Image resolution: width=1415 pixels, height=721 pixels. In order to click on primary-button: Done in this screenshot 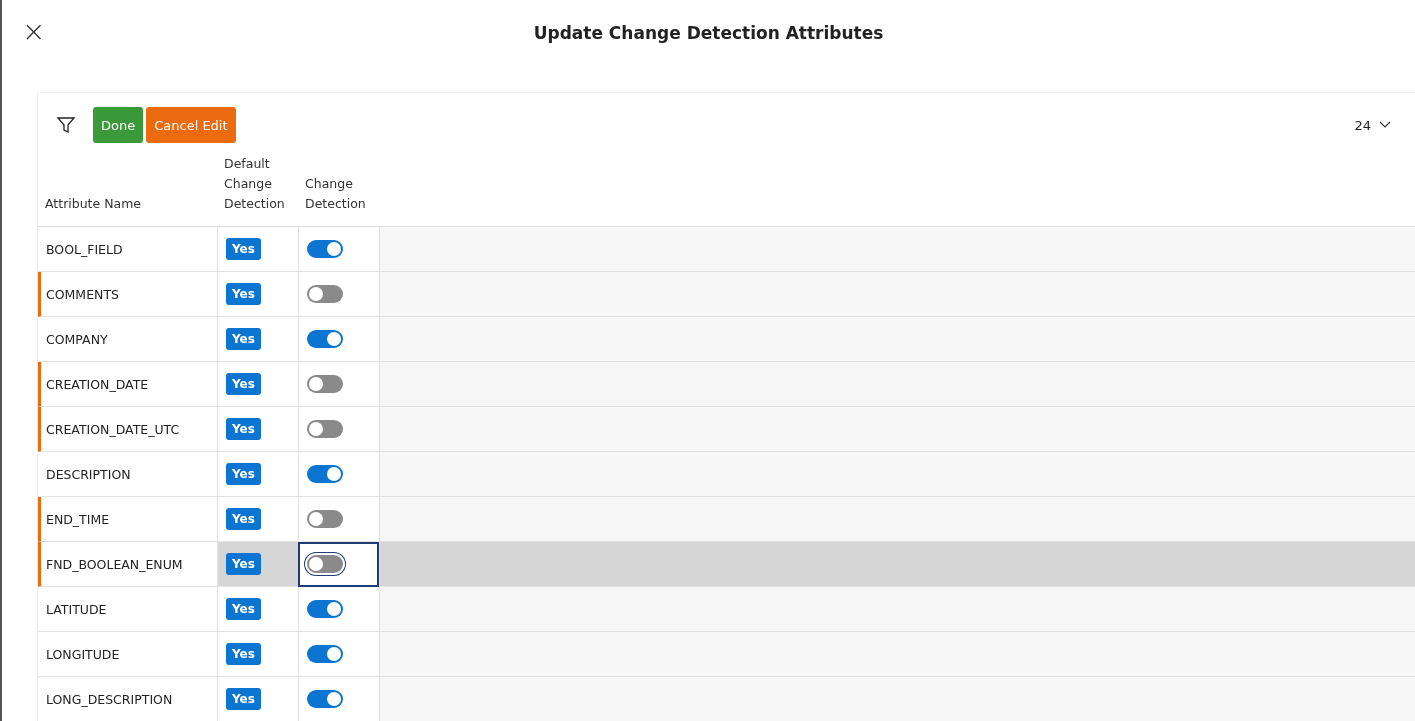, I will do `click(118, 125)`.